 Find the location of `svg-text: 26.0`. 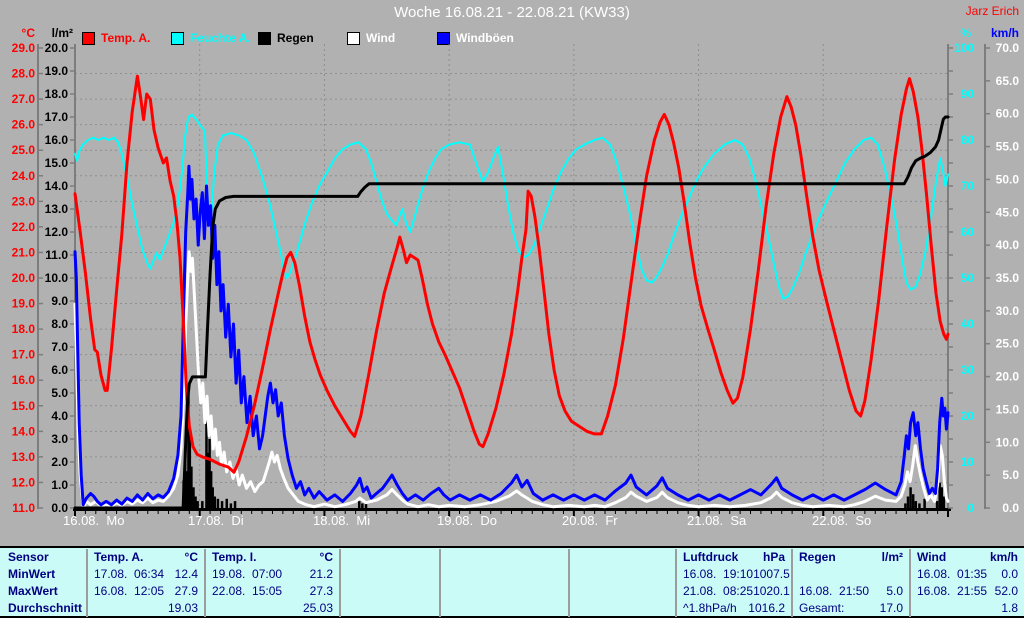

svg-text: 26.0 is located at coordinates (24, 125).